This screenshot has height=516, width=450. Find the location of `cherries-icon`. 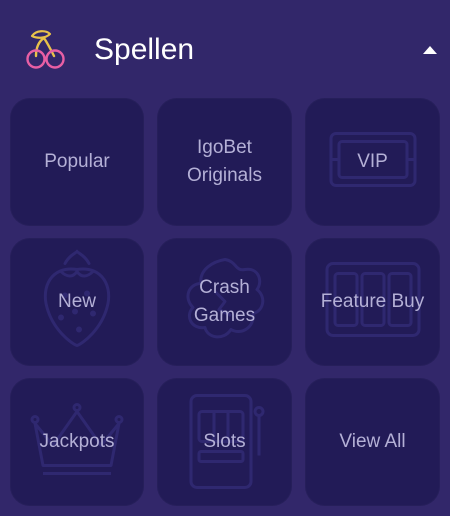

cherries-icon is located at coordinates (46, 50).